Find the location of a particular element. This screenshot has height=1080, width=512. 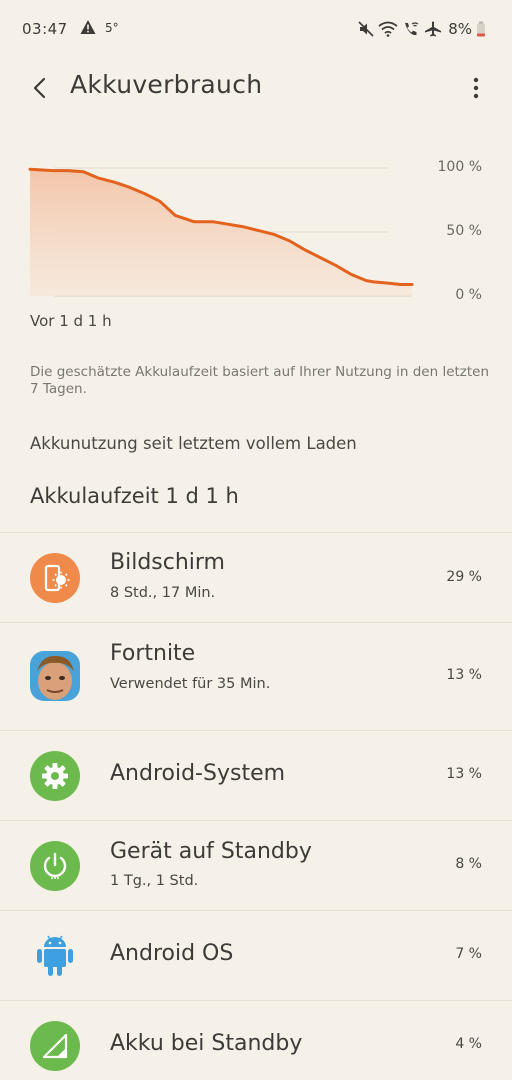

fortnite-app-icon is located at coordinates (55, 676).